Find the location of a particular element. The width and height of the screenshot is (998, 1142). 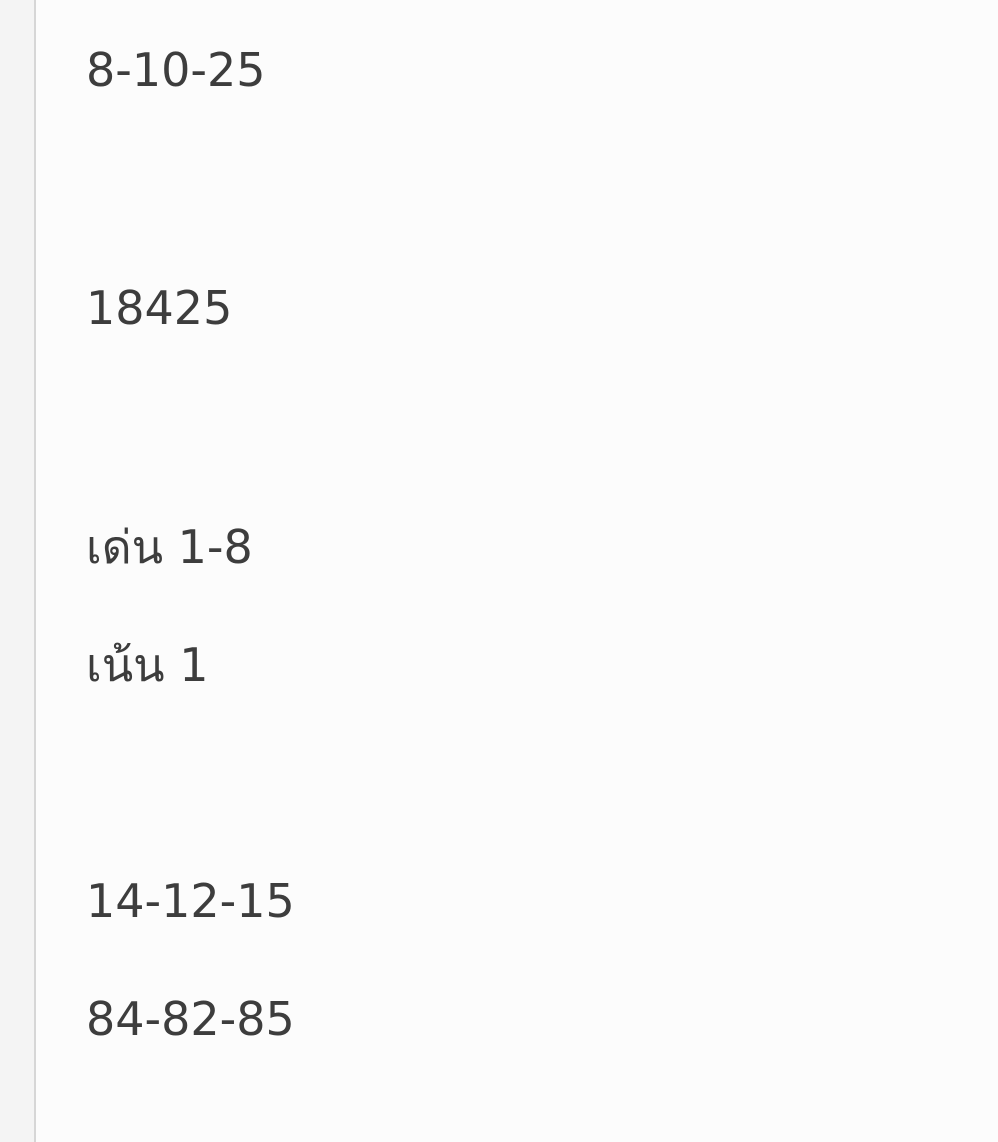

text-line-2: 18425 is located at coordinates (159, 308).